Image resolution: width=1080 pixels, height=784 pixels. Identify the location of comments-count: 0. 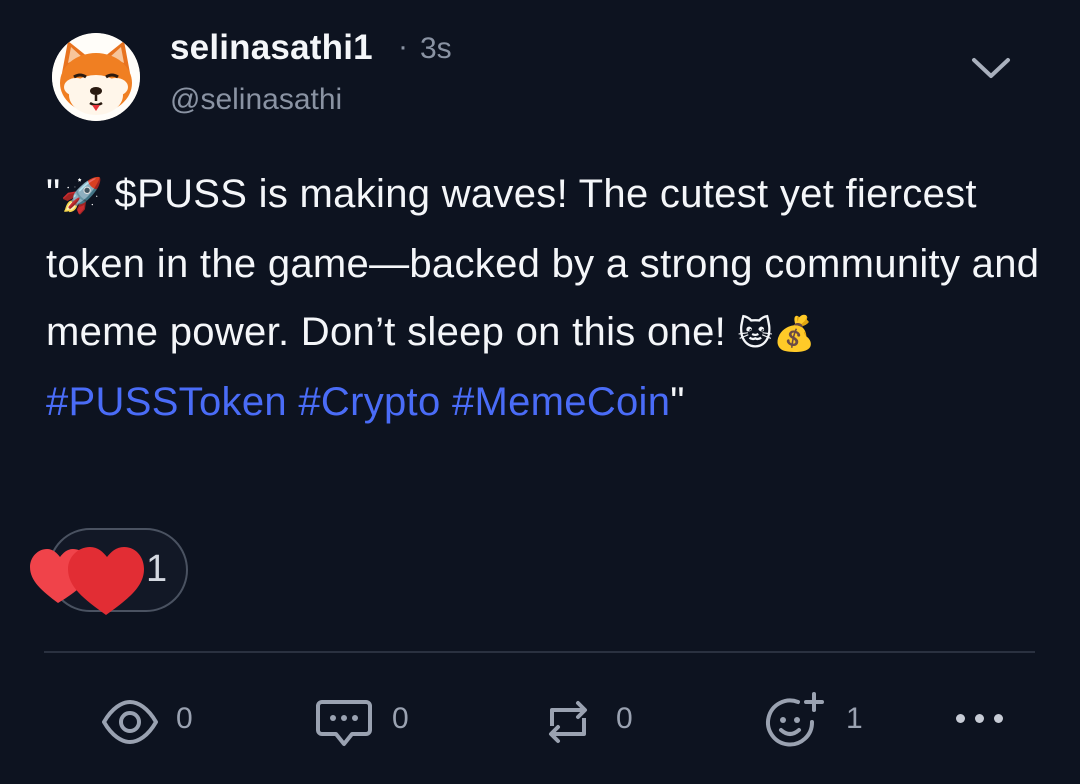
(400, 718).